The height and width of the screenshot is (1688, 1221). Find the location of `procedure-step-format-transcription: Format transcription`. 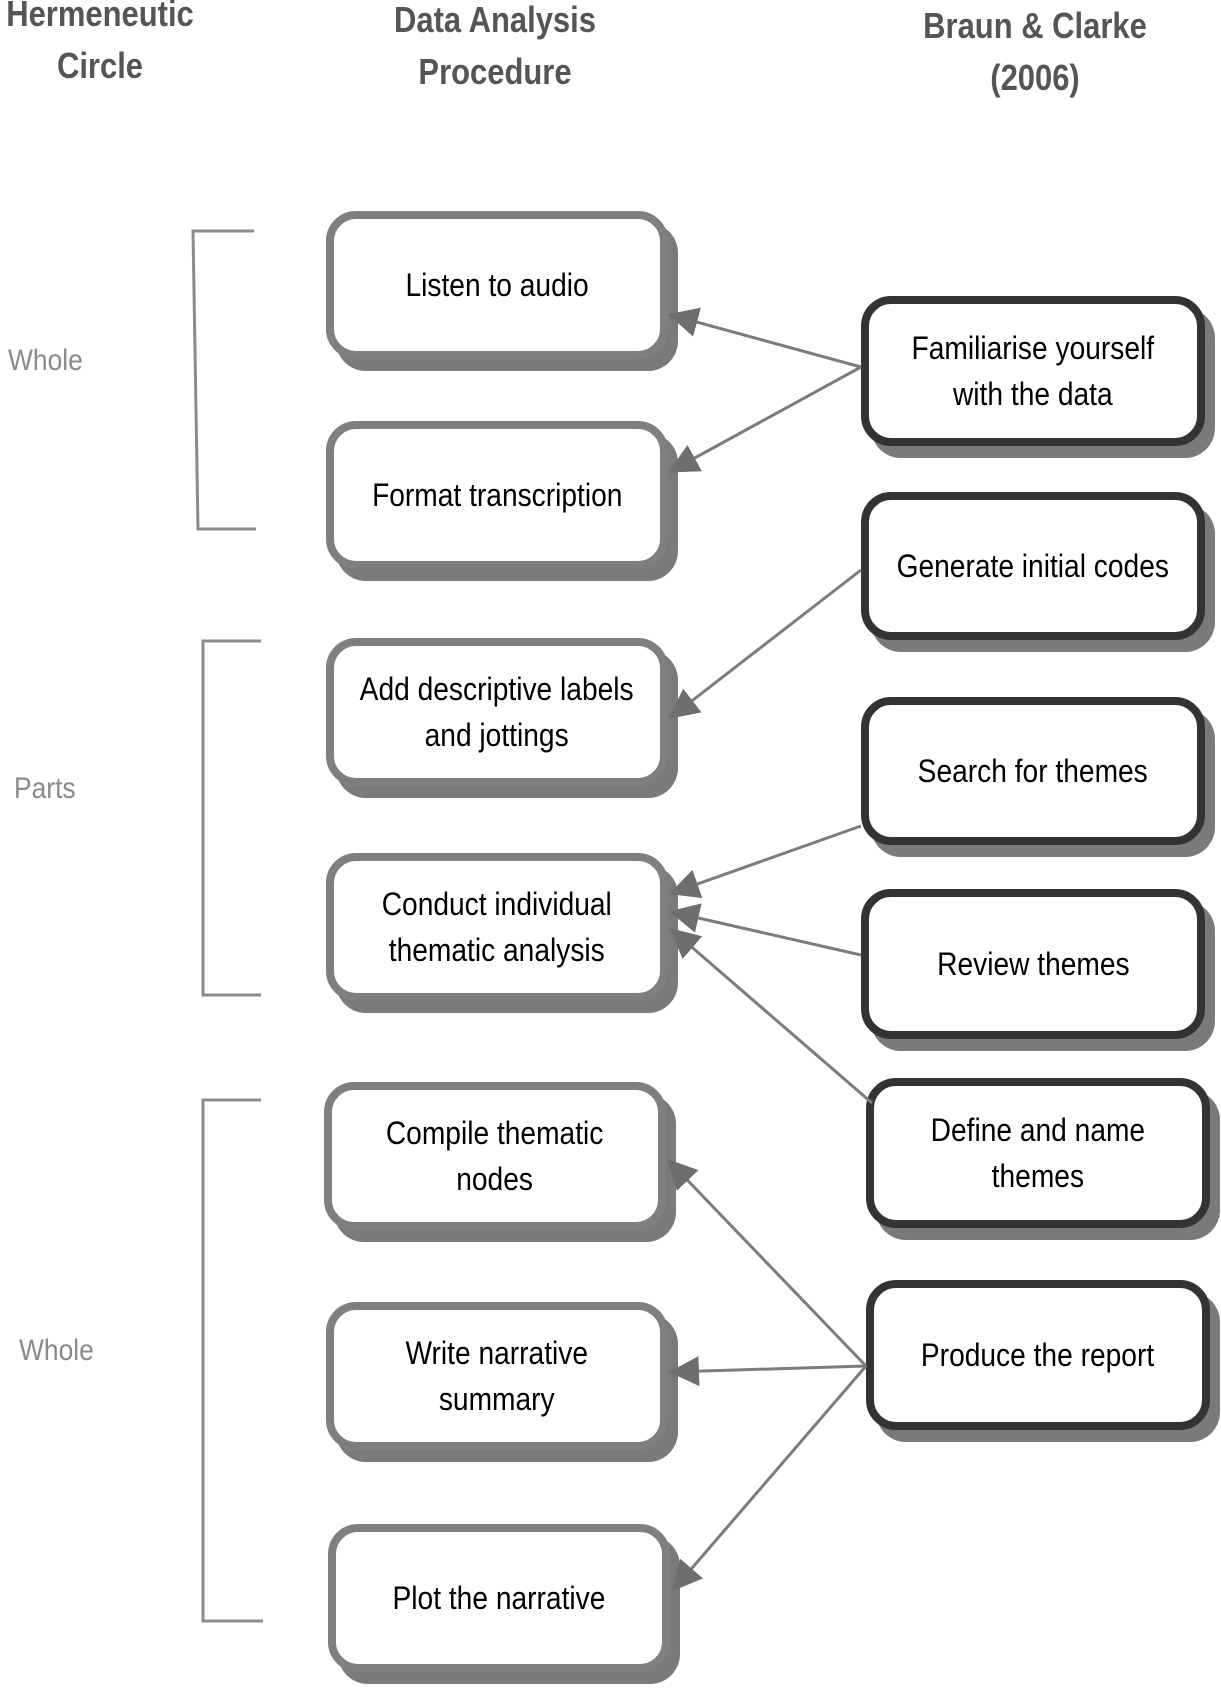

procedure-step-format-transcription: Format transcription is located at coordinates (497, 495).